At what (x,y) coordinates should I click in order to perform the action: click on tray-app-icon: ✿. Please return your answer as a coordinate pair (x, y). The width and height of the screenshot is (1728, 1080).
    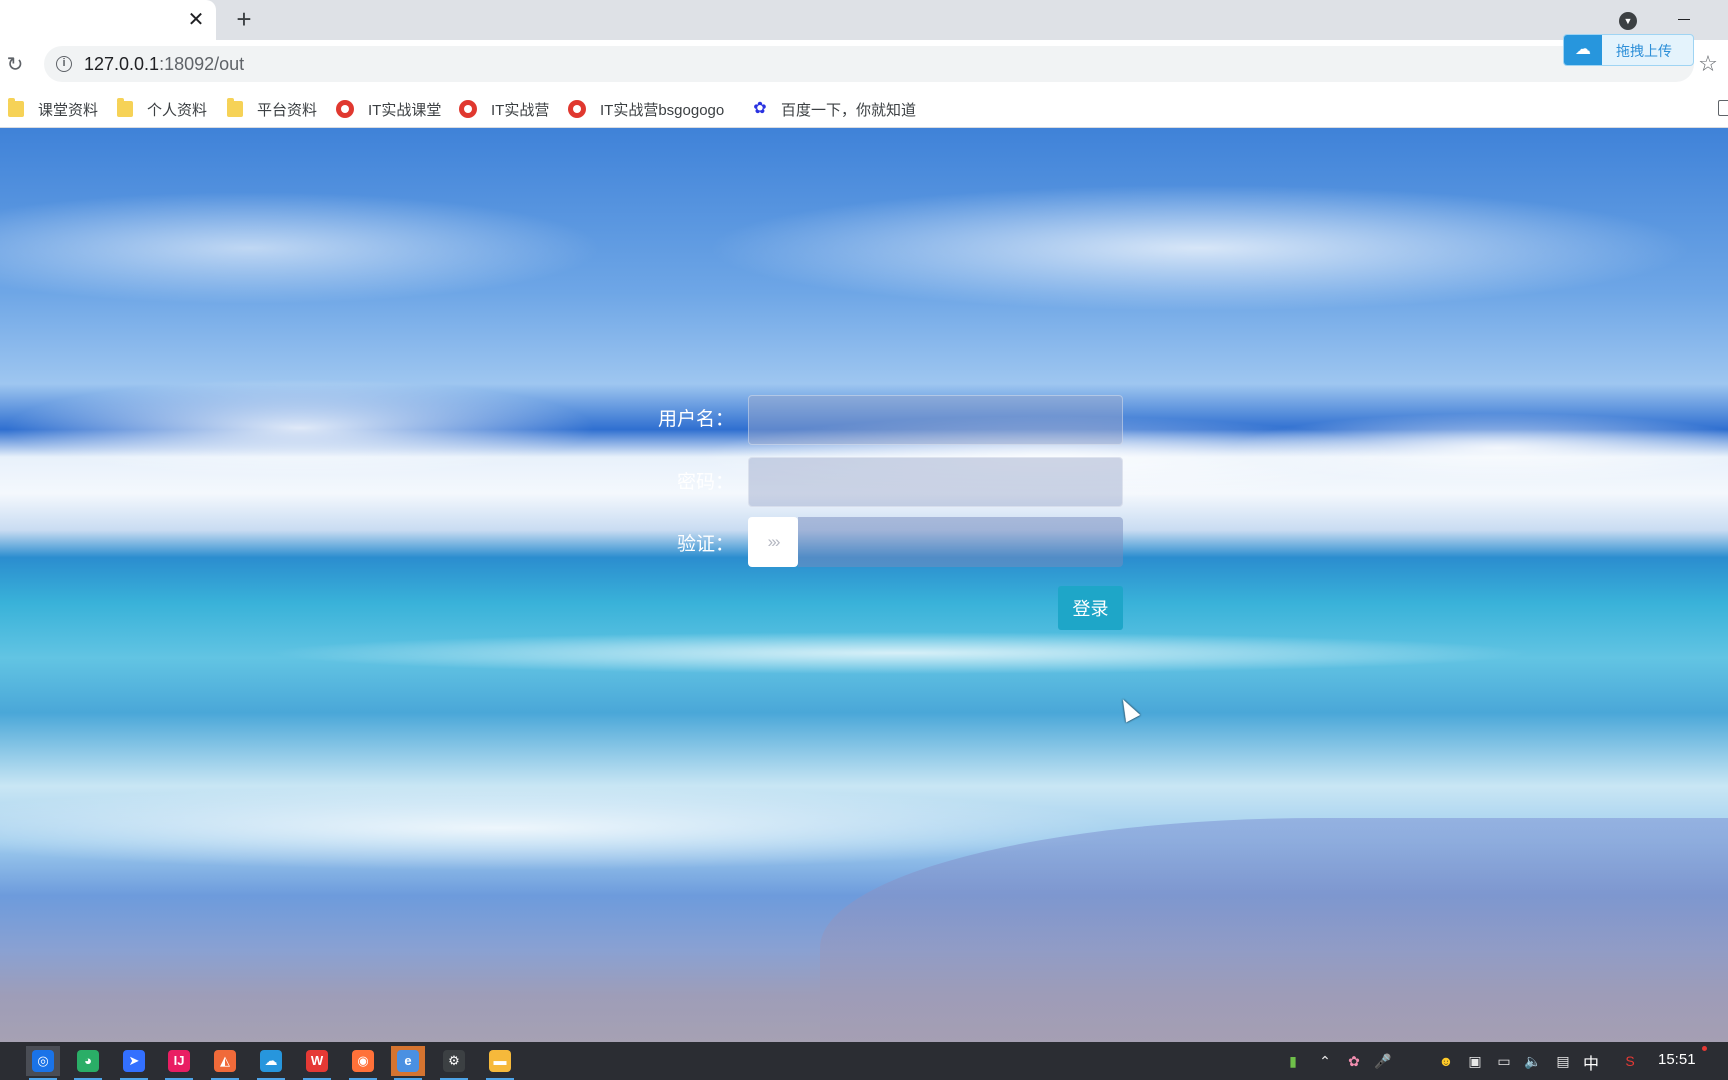
    Looking at the image, I should click on (1354, 1061).